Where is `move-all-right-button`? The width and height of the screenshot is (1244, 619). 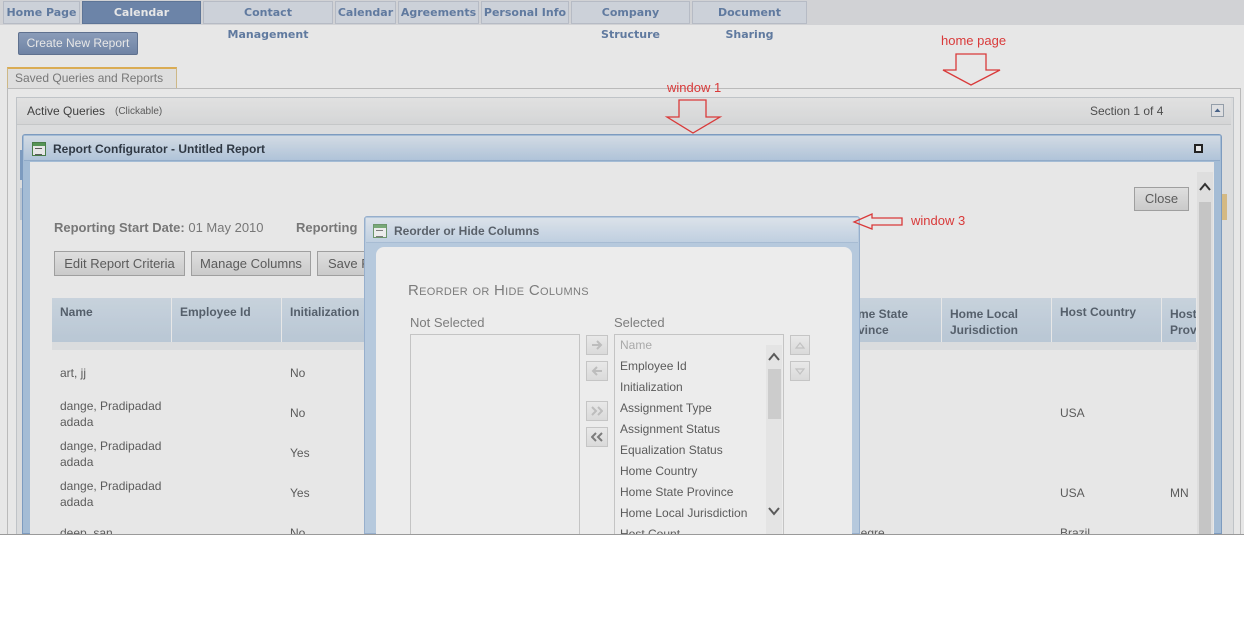 move-all-right-button is located at coordinates (597, 411).